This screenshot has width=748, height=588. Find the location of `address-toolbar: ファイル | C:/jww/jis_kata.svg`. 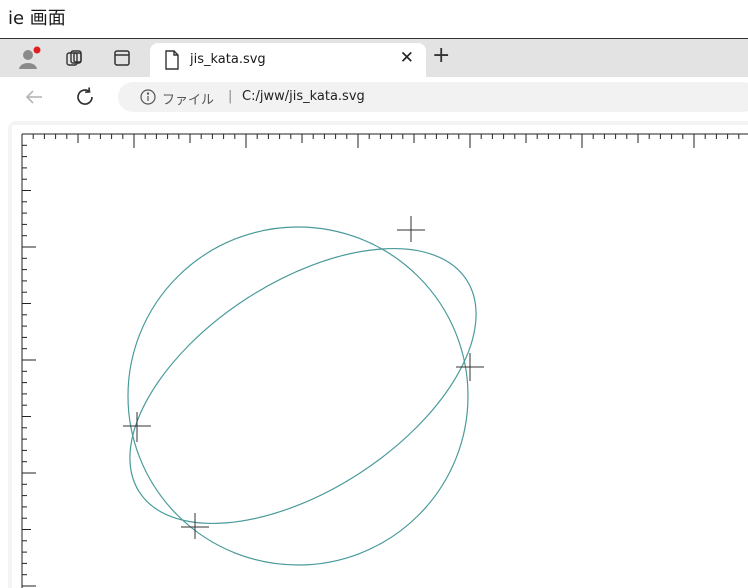

address-toolbar: ファイル | C:/jww/jis_kata.svg is located at coordinates (374, 97).